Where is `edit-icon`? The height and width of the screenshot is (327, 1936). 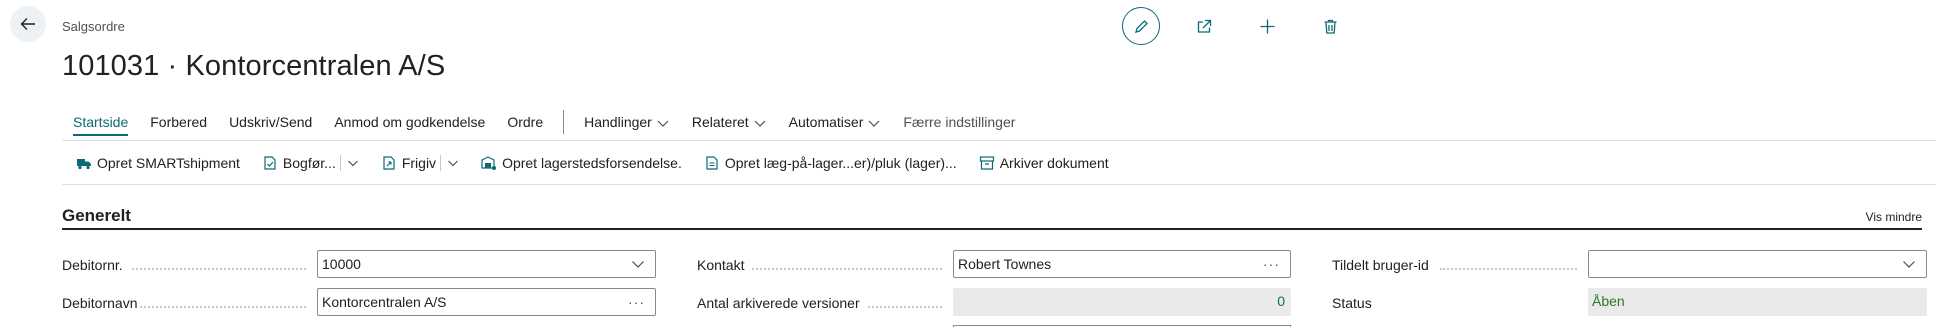
edit-icon is located at coordinates (1141, 26).